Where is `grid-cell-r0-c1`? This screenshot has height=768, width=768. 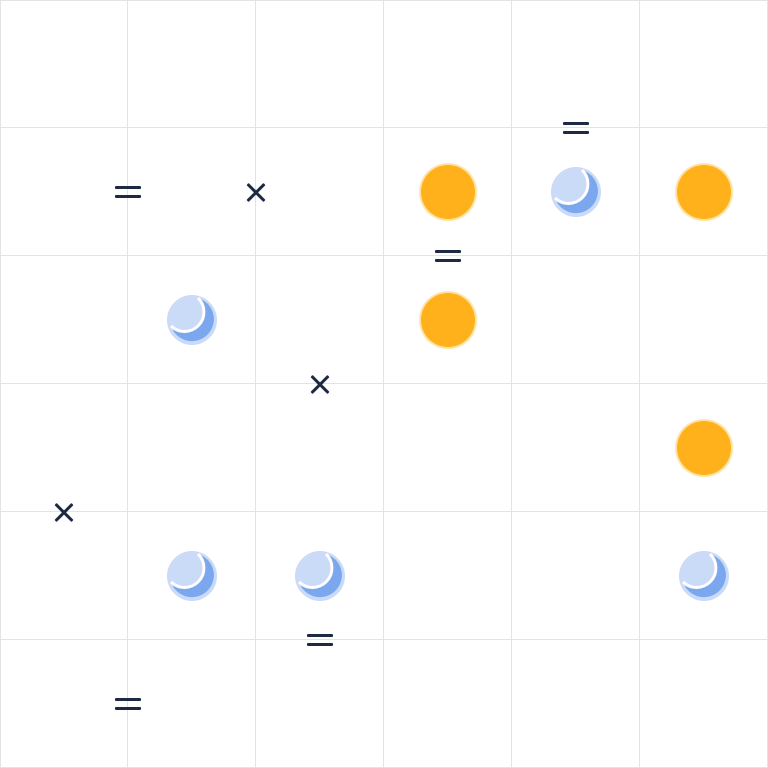
grid-cell-r0-c1 is located at coordinates (192, 64).